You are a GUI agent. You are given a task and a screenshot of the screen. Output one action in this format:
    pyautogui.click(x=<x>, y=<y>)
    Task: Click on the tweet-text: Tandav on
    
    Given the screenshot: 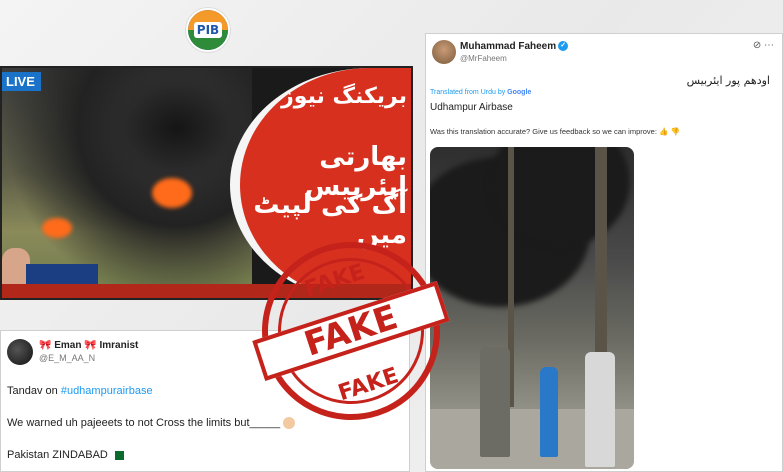 What is the action you would take?
    pyautogui.click(x=34, y=391)
    